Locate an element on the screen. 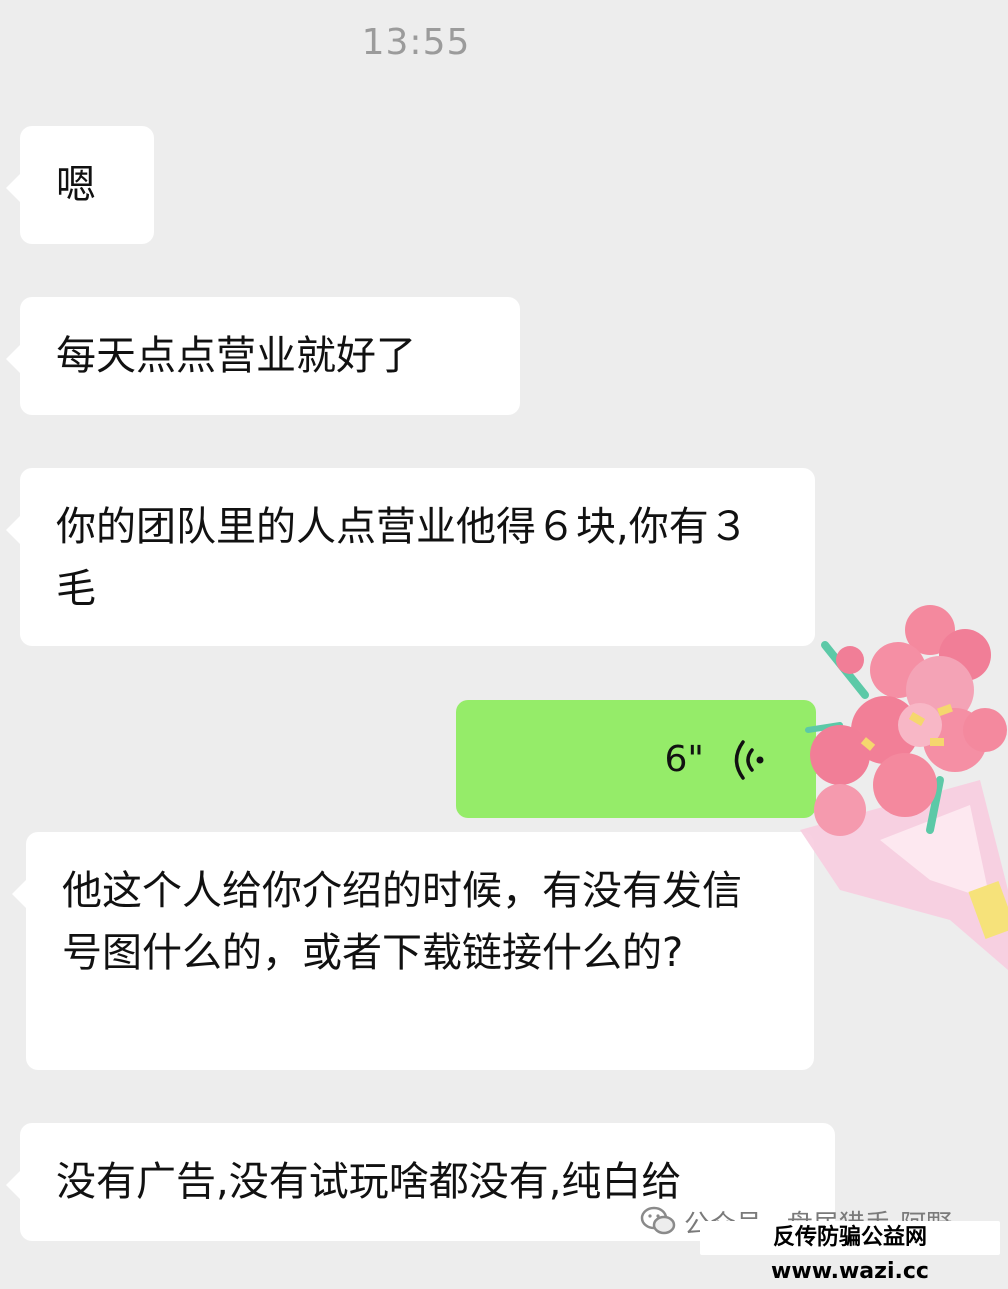  voice-message-bubble: 6" is located at coordinates (643, 759).